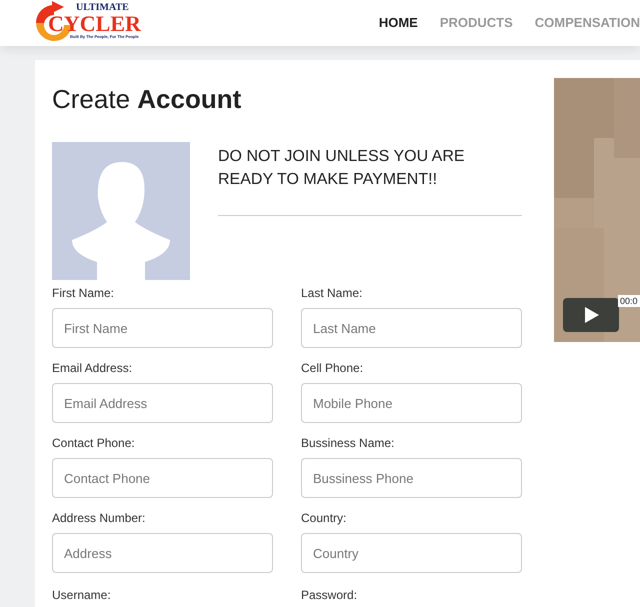 The width and height of the screenshot is (640, 607). I want to click on input-field: Country, so click(411, 553).